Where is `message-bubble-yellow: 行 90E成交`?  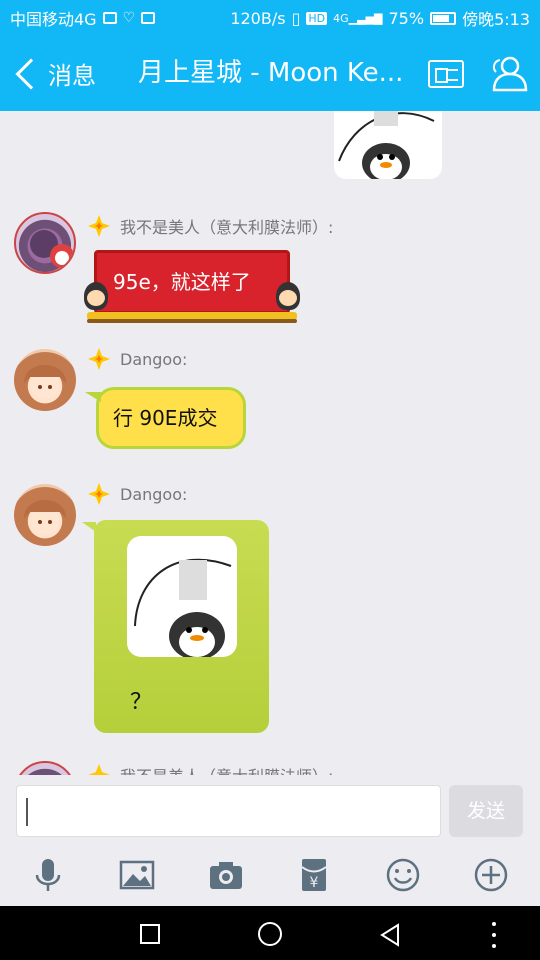
message-bubble-yellow: 行 90E成交 is located at coordinates (165, 418).